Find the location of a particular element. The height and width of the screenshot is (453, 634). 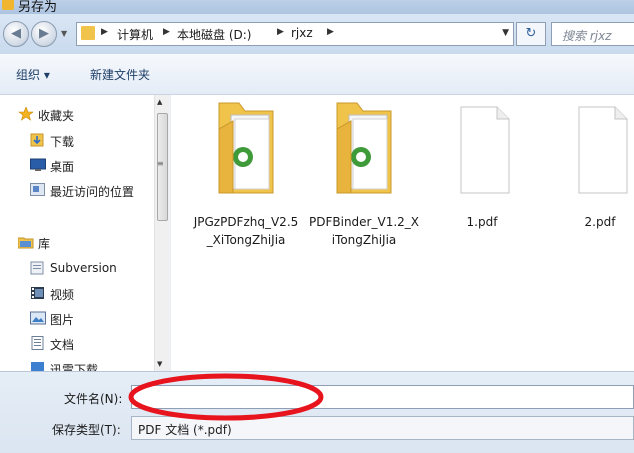

breadcrumb-rjxz: rjxz is located at coordinates (302, 33).